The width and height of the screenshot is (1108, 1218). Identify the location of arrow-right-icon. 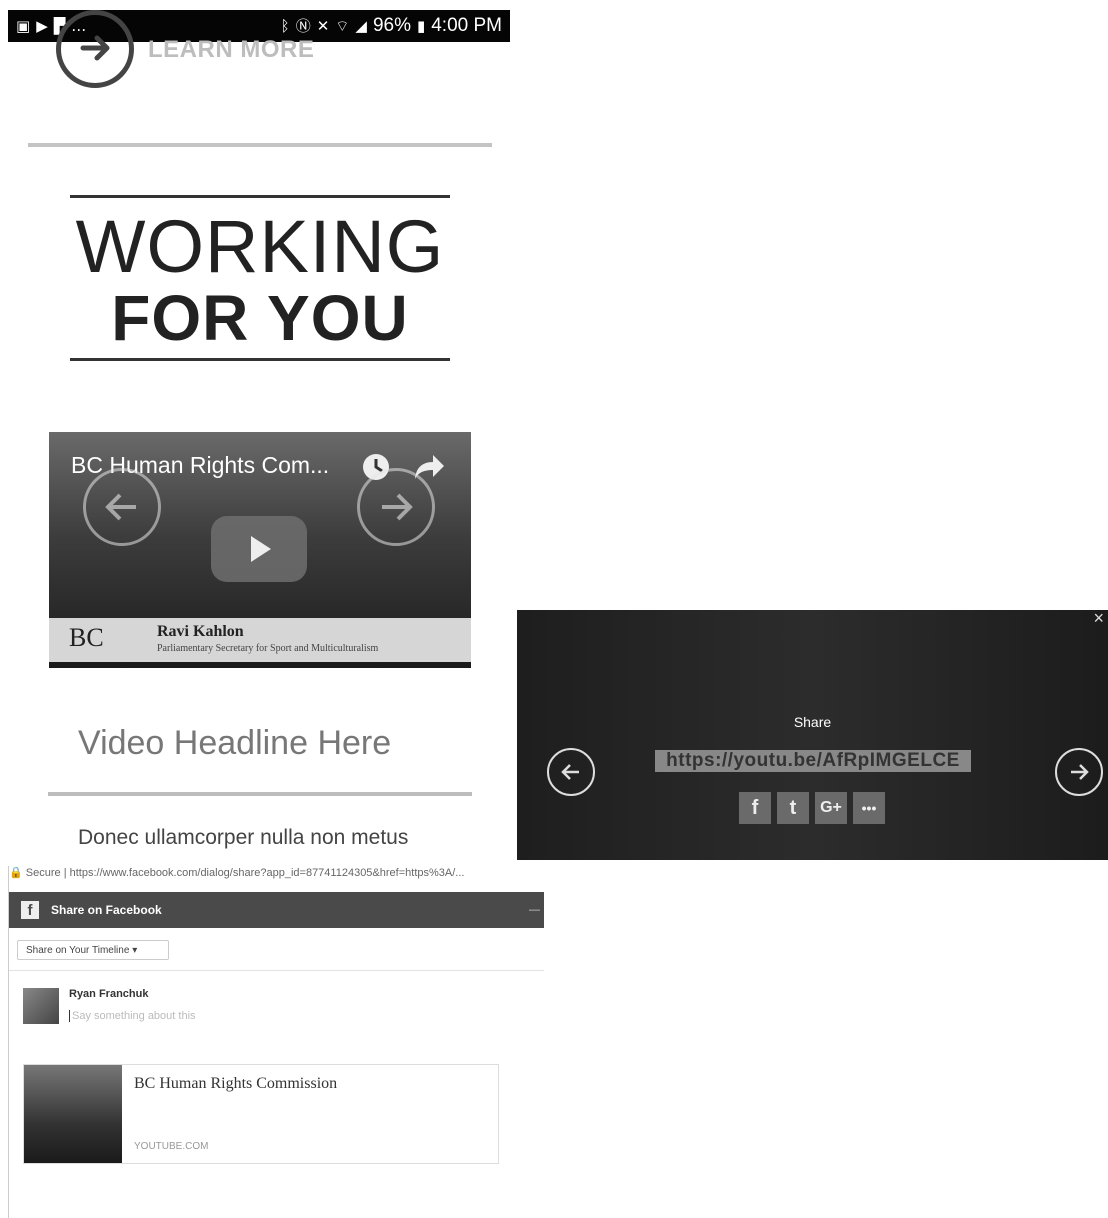
(1080, 772).